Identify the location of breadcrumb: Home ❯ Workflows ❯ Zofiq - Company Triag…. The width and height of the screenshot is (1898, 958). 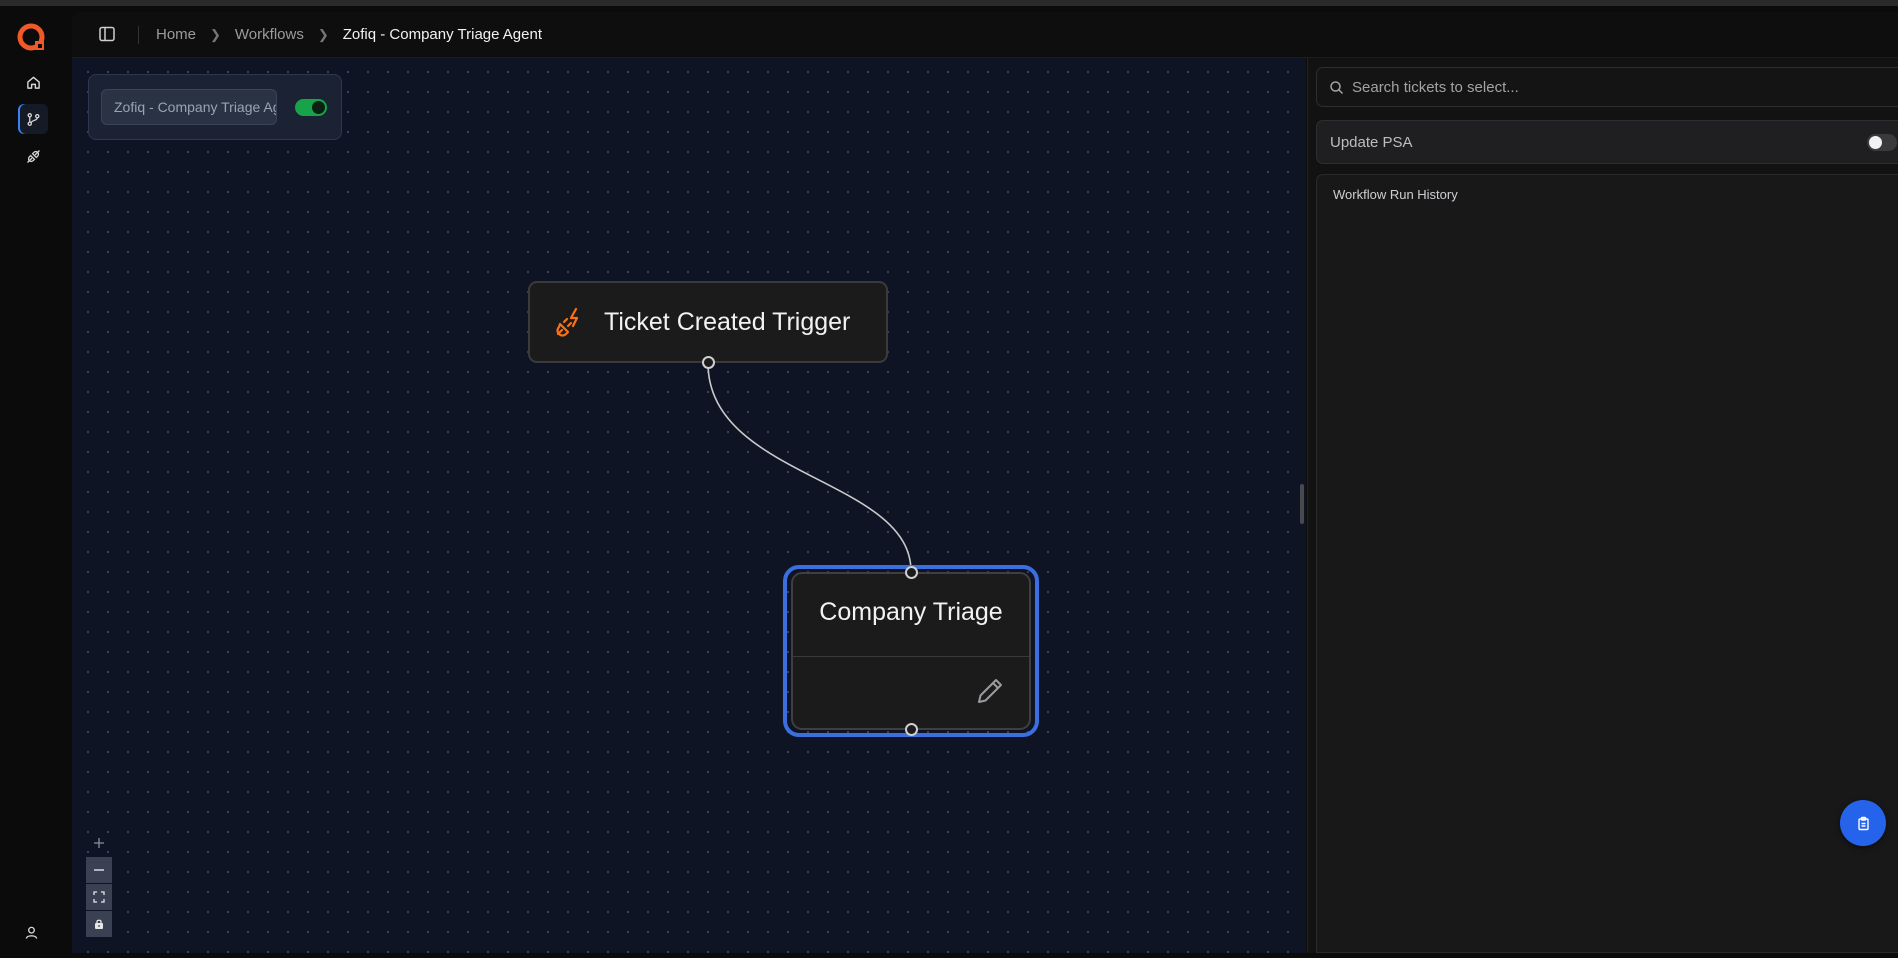
(349, 34).